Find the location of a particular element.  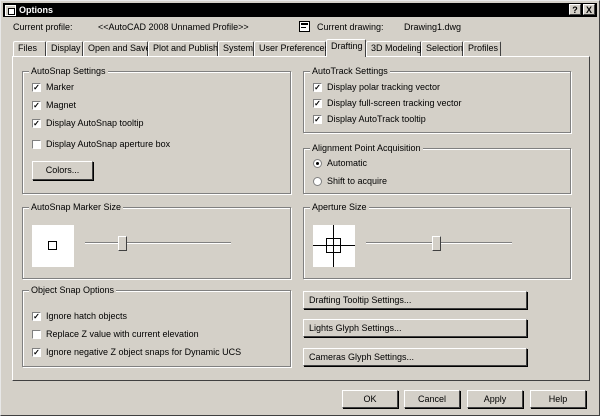

replace-z-label: Replace Z value with current elevation is located at coordinates (122, 334).